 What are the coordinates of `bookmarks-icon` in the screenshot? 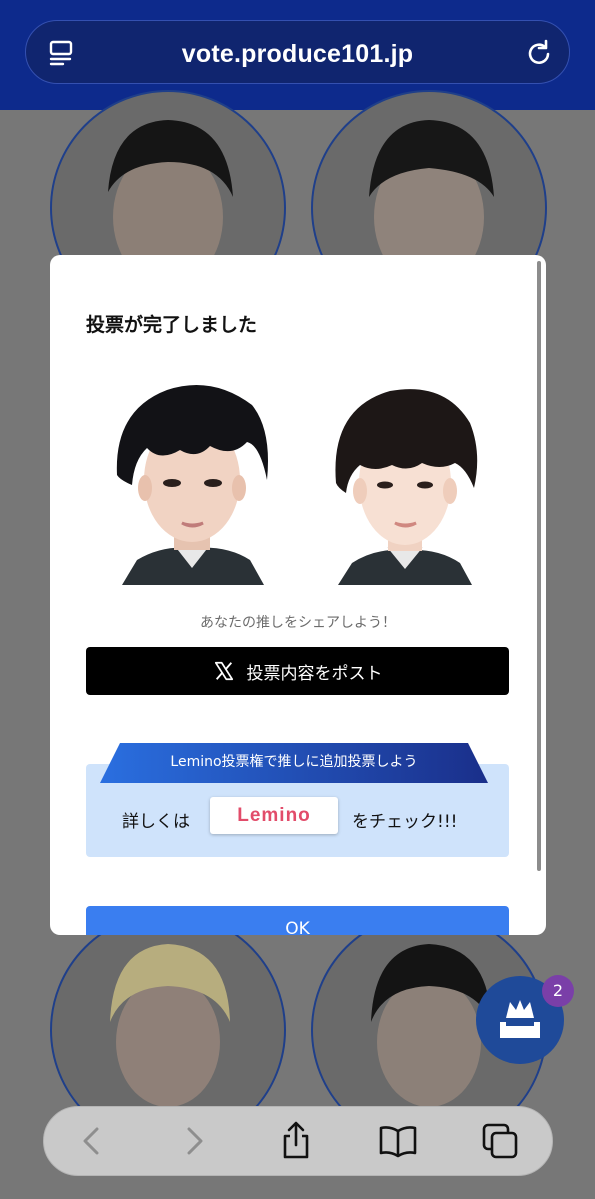 It's located at (398, 1141).